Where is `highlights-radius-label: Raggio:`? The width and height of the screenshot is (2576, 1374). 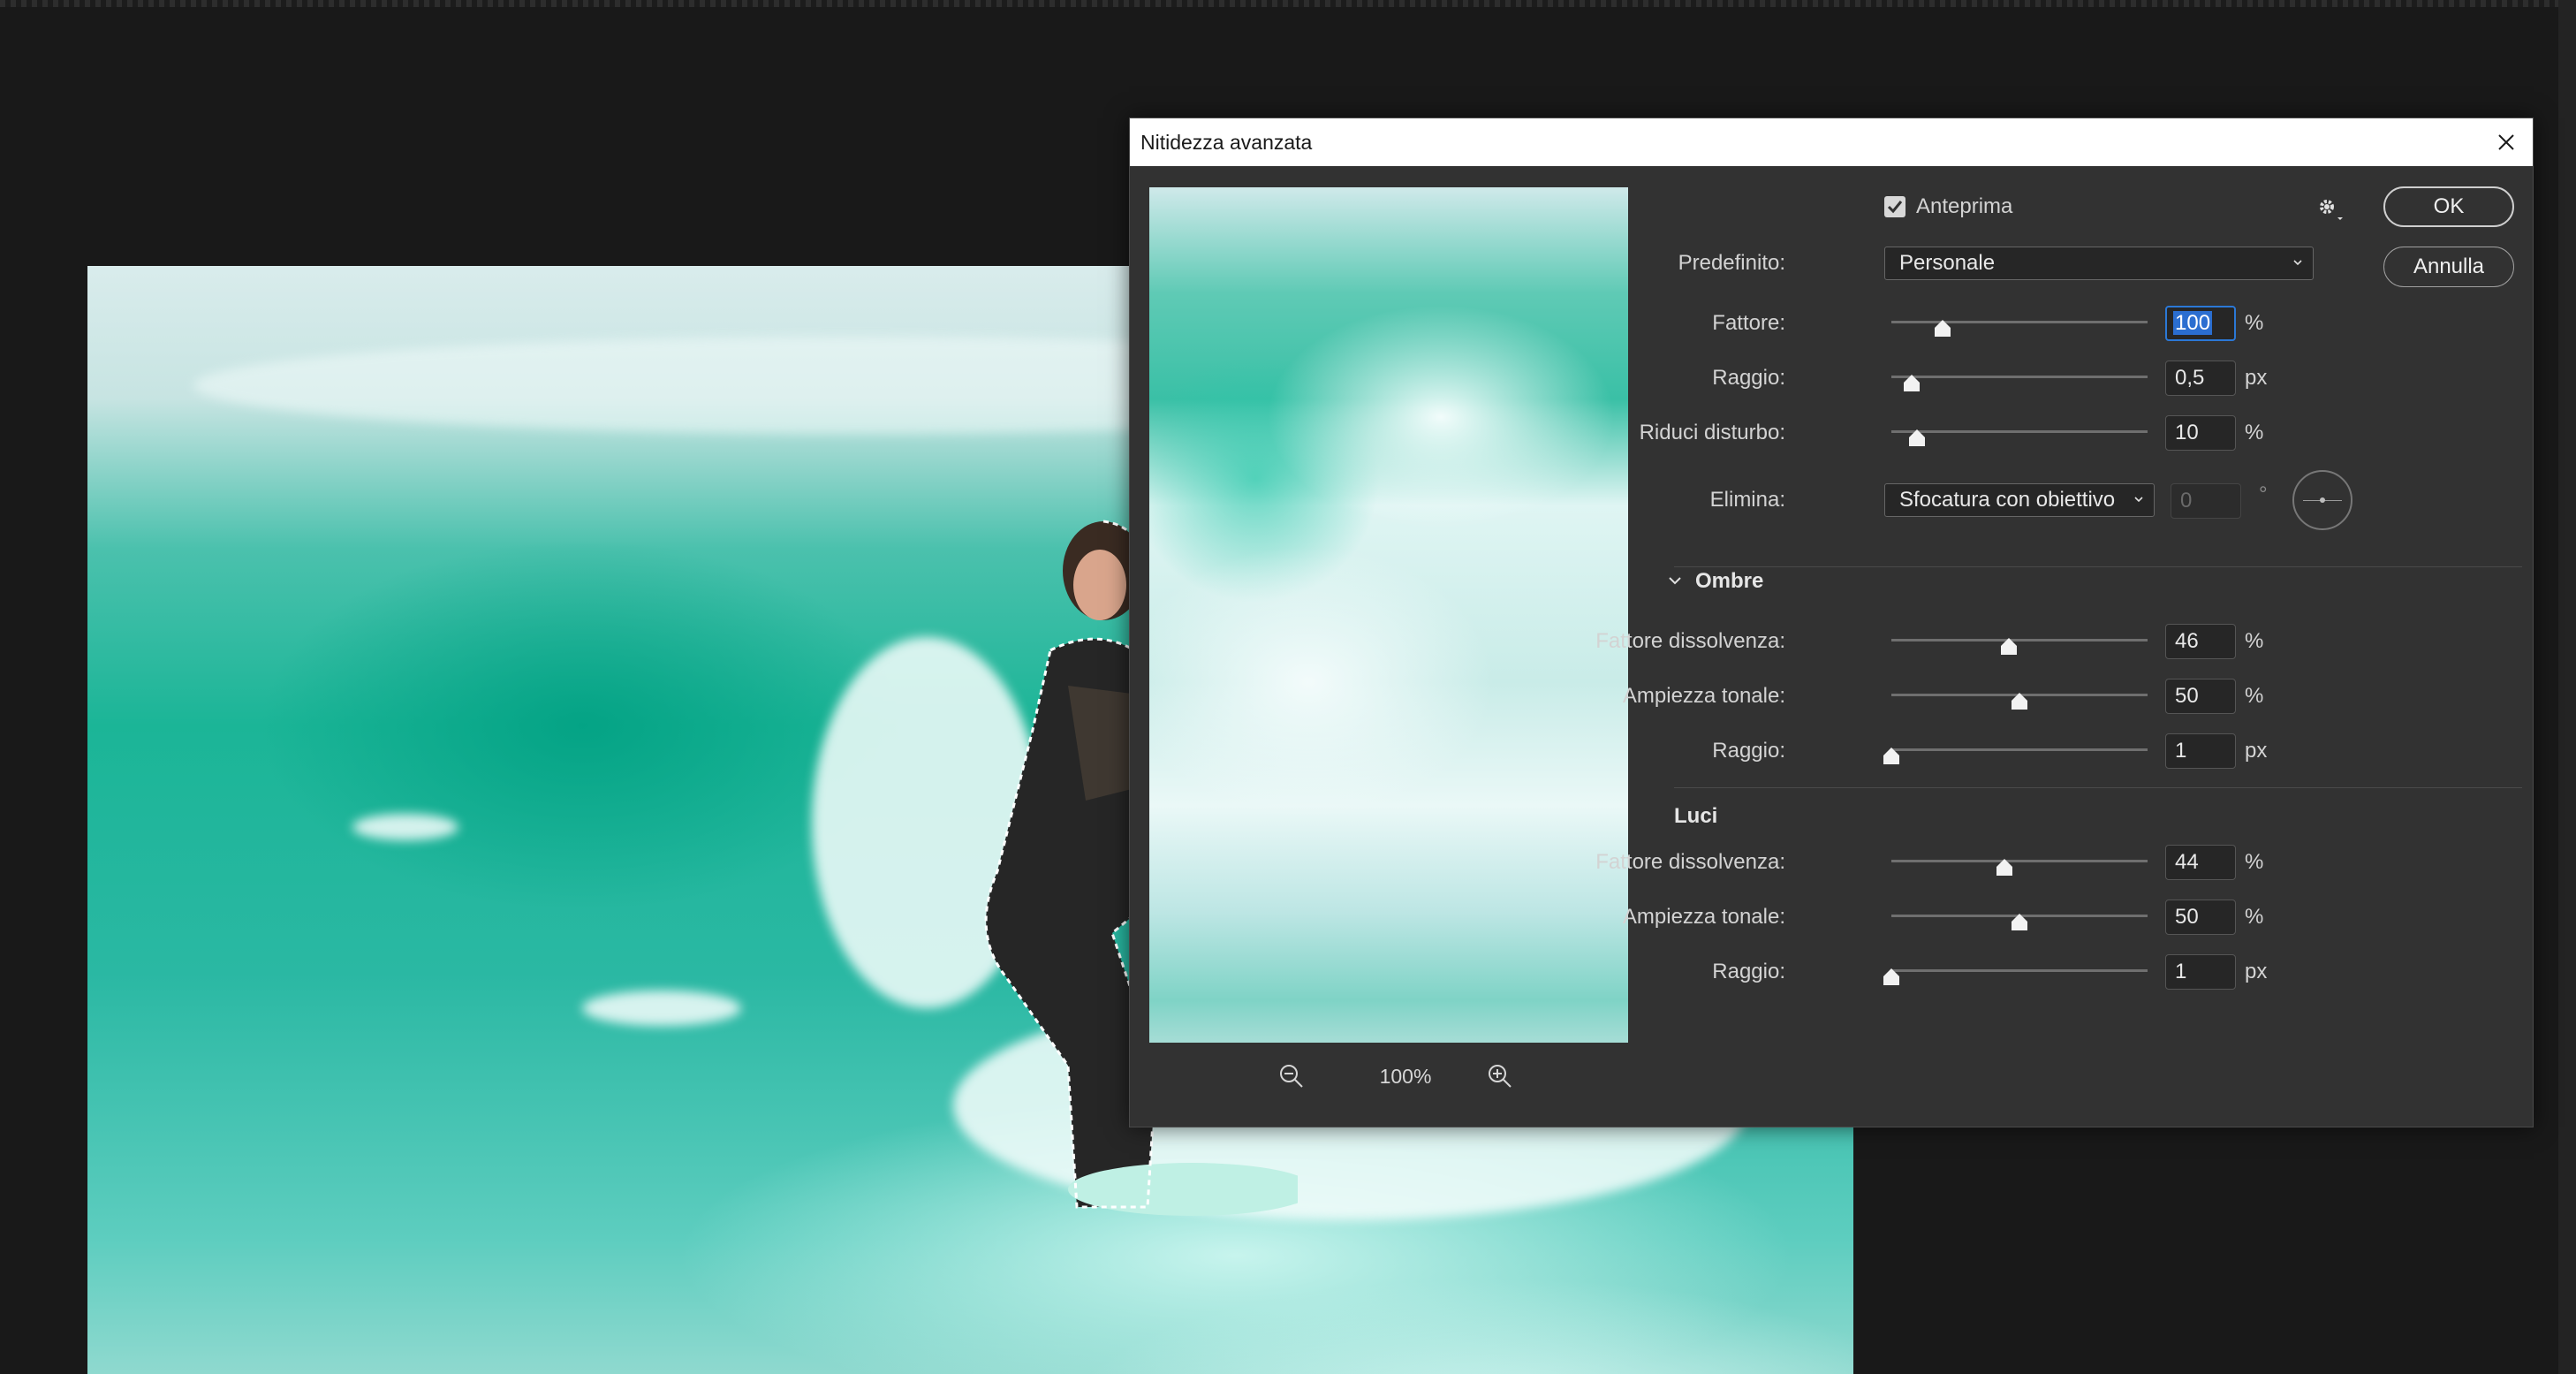 highlights-radius-label: Raggio: is located at coordinates (1749, 971).